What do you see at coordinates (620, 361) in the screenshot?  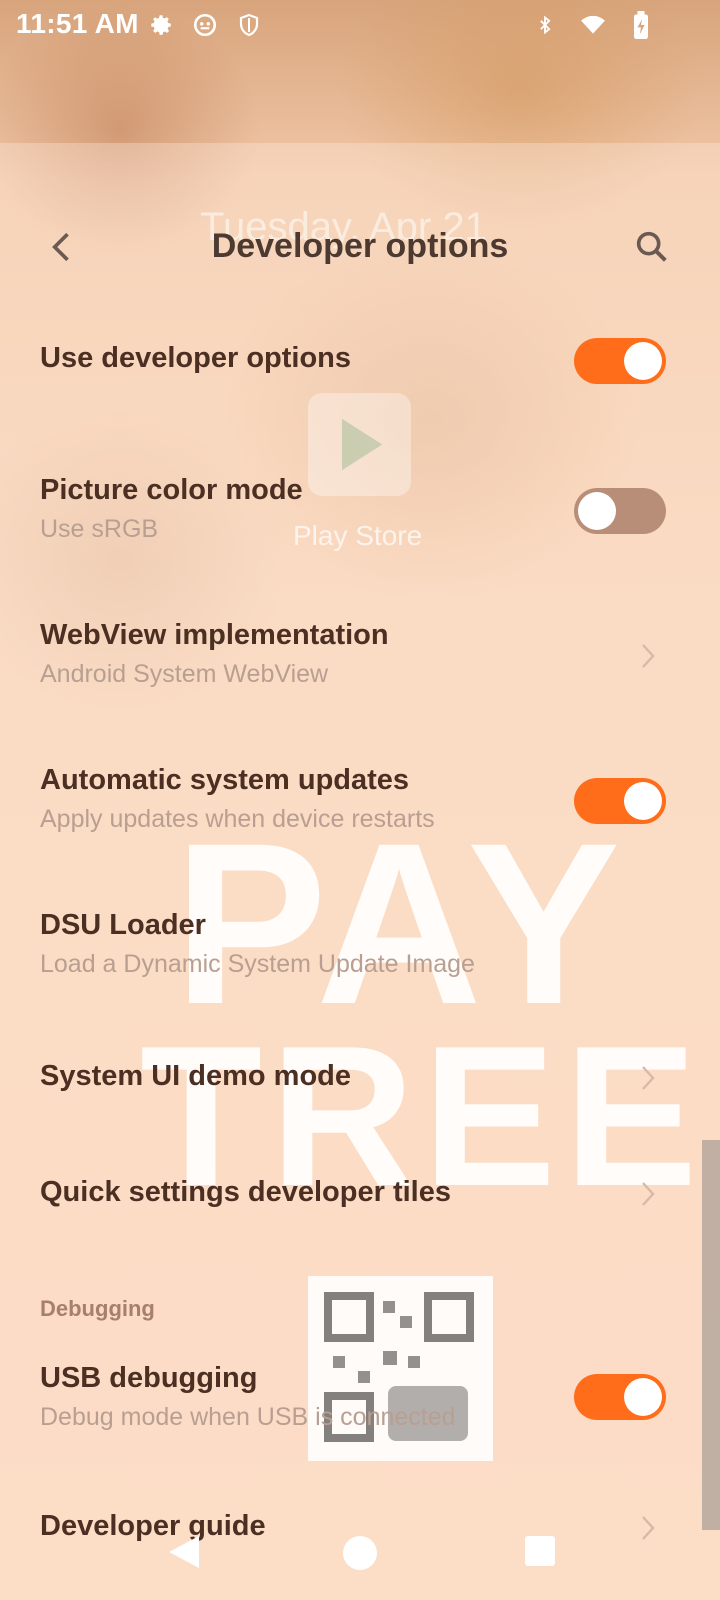 I see `use-developer-options-toggle` at bounding box center [620, 361].